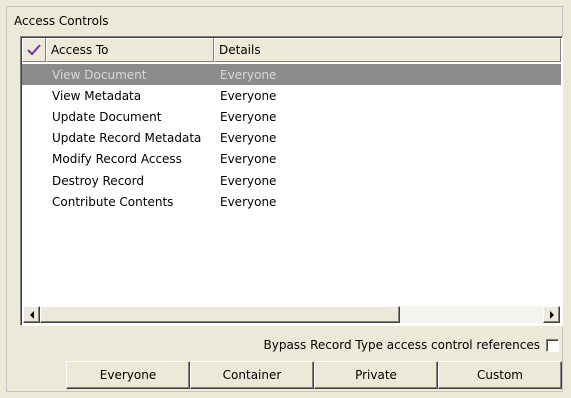  I want to click on access-cell: Contribute Contents, so click(113, 201).